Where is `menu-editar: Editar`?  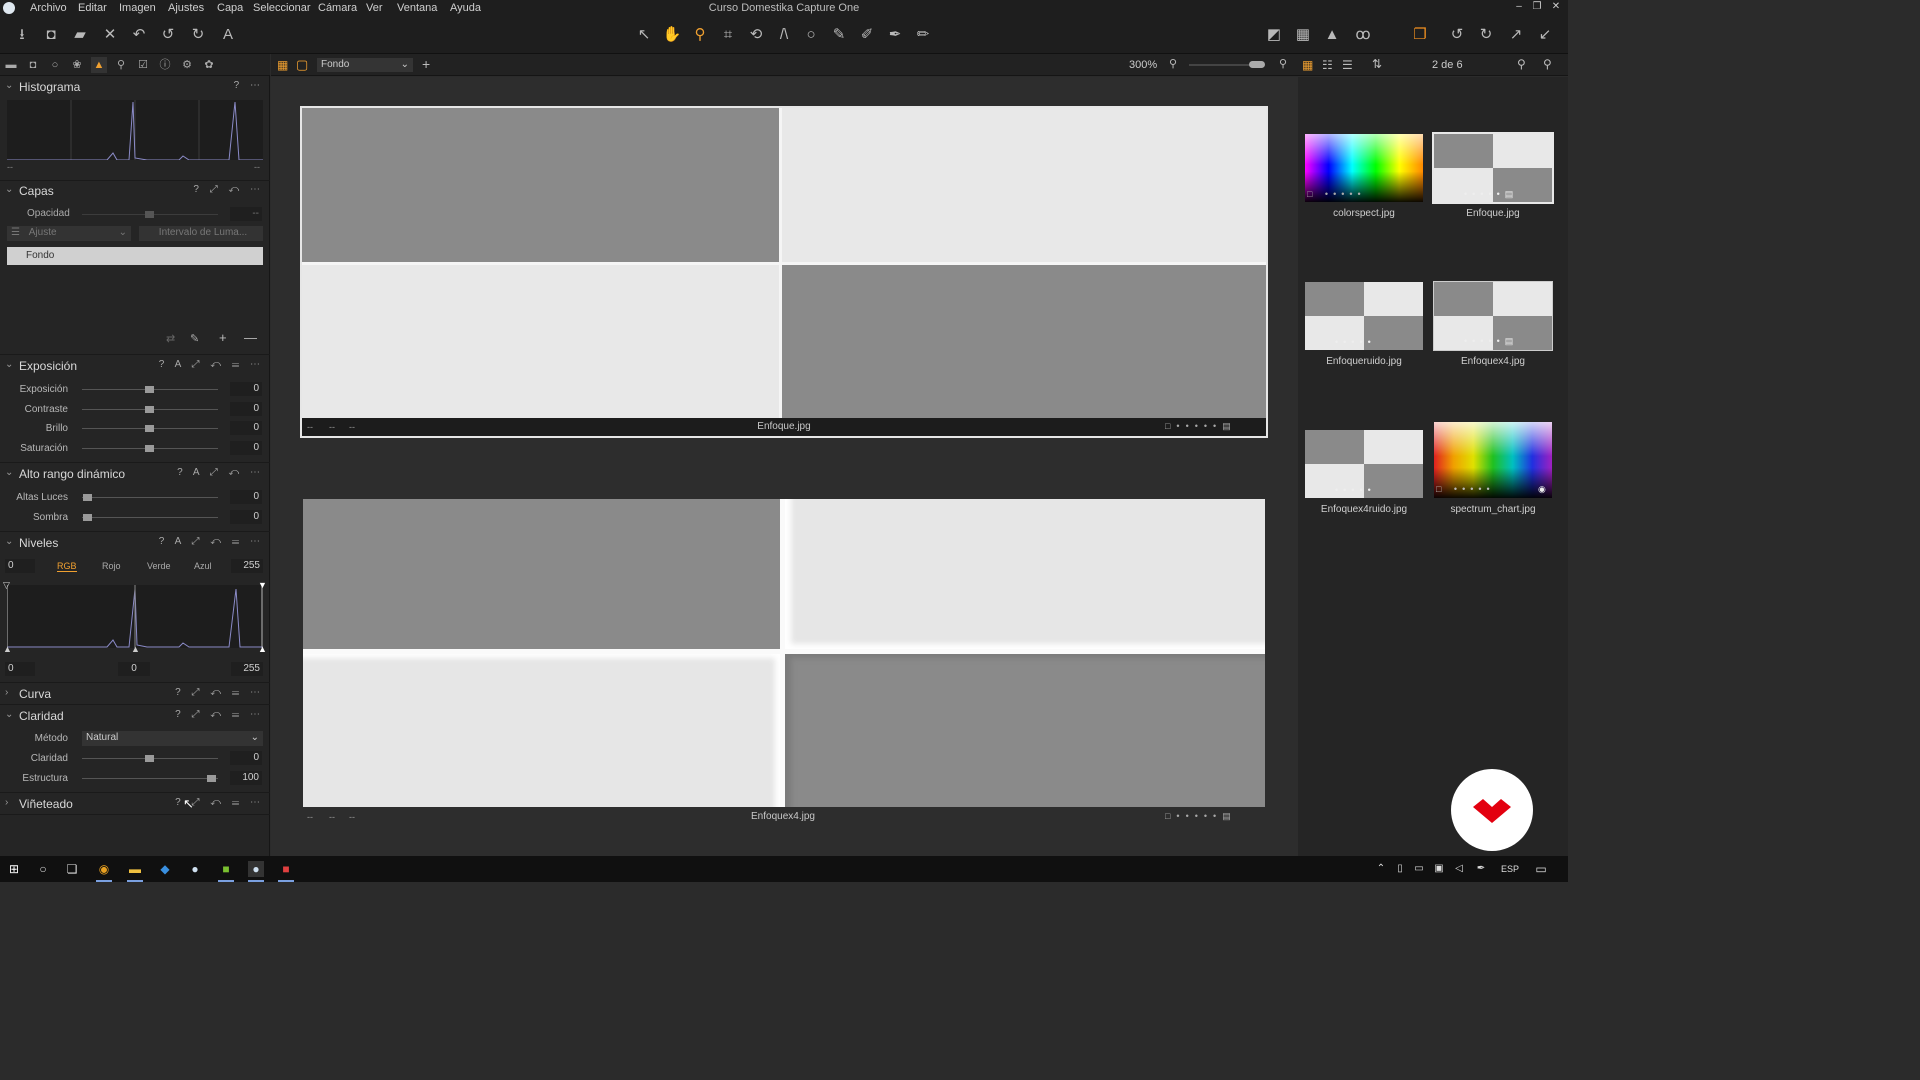 menu-editar: Editar is located at coordinates (92, 8).